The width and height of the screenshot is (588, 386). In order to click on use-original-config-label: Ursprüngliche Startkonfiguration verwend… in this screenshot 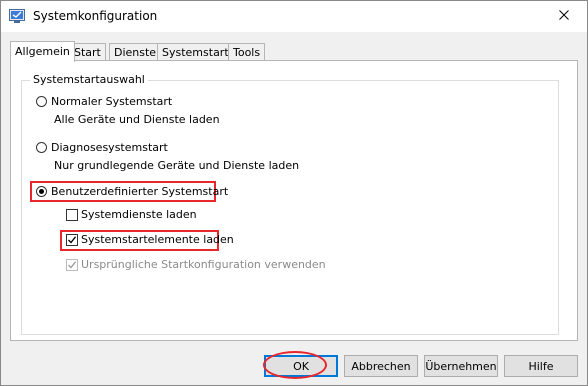, I will do `click(203, 264)`.